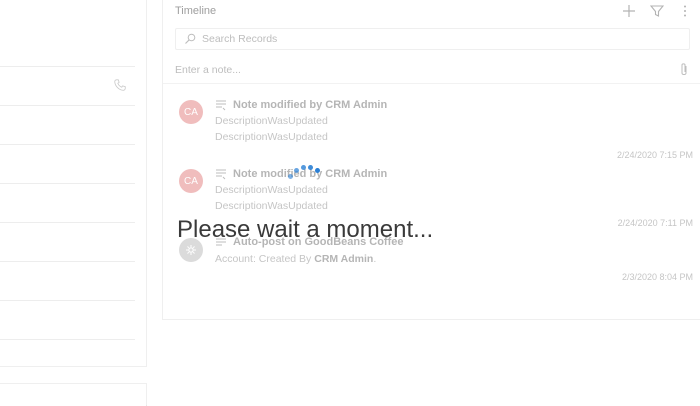  What do you see at coordinates (191, 250) in the screenshot?
I see `gear-icon` at bounding box center [191, 250].